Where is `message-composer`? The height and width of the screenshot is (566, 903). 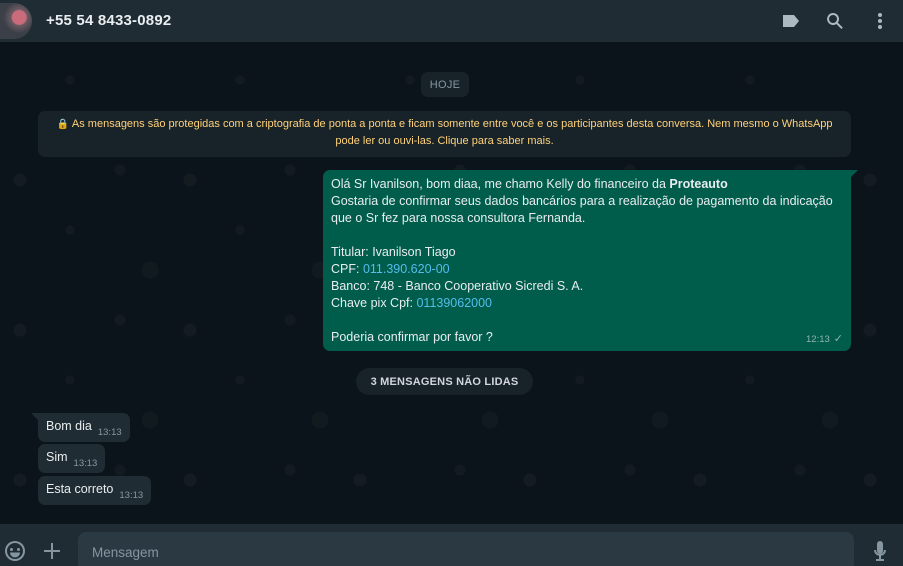
message-composer is located at coordinates (451, 545).